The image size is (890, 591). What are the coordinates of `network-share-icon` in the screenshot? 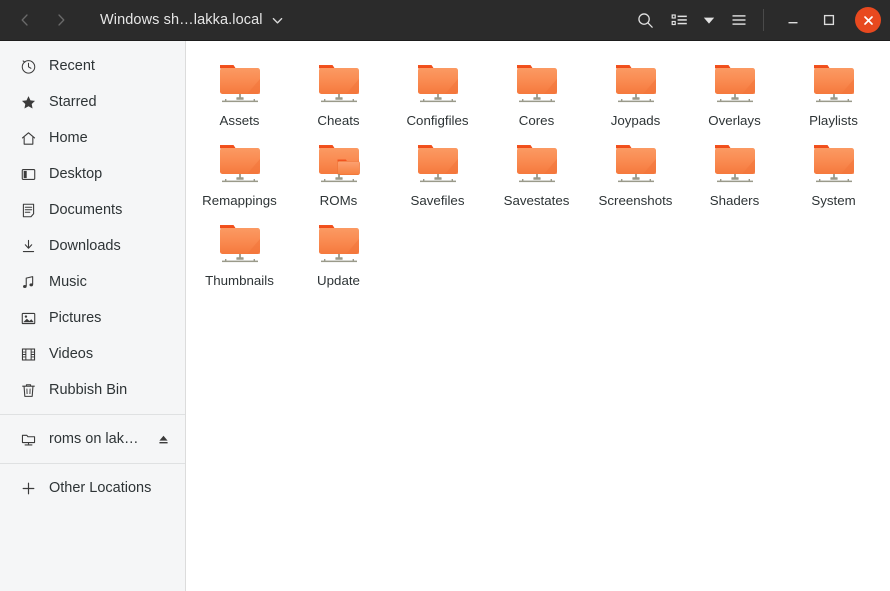 It's located at (28, 439).